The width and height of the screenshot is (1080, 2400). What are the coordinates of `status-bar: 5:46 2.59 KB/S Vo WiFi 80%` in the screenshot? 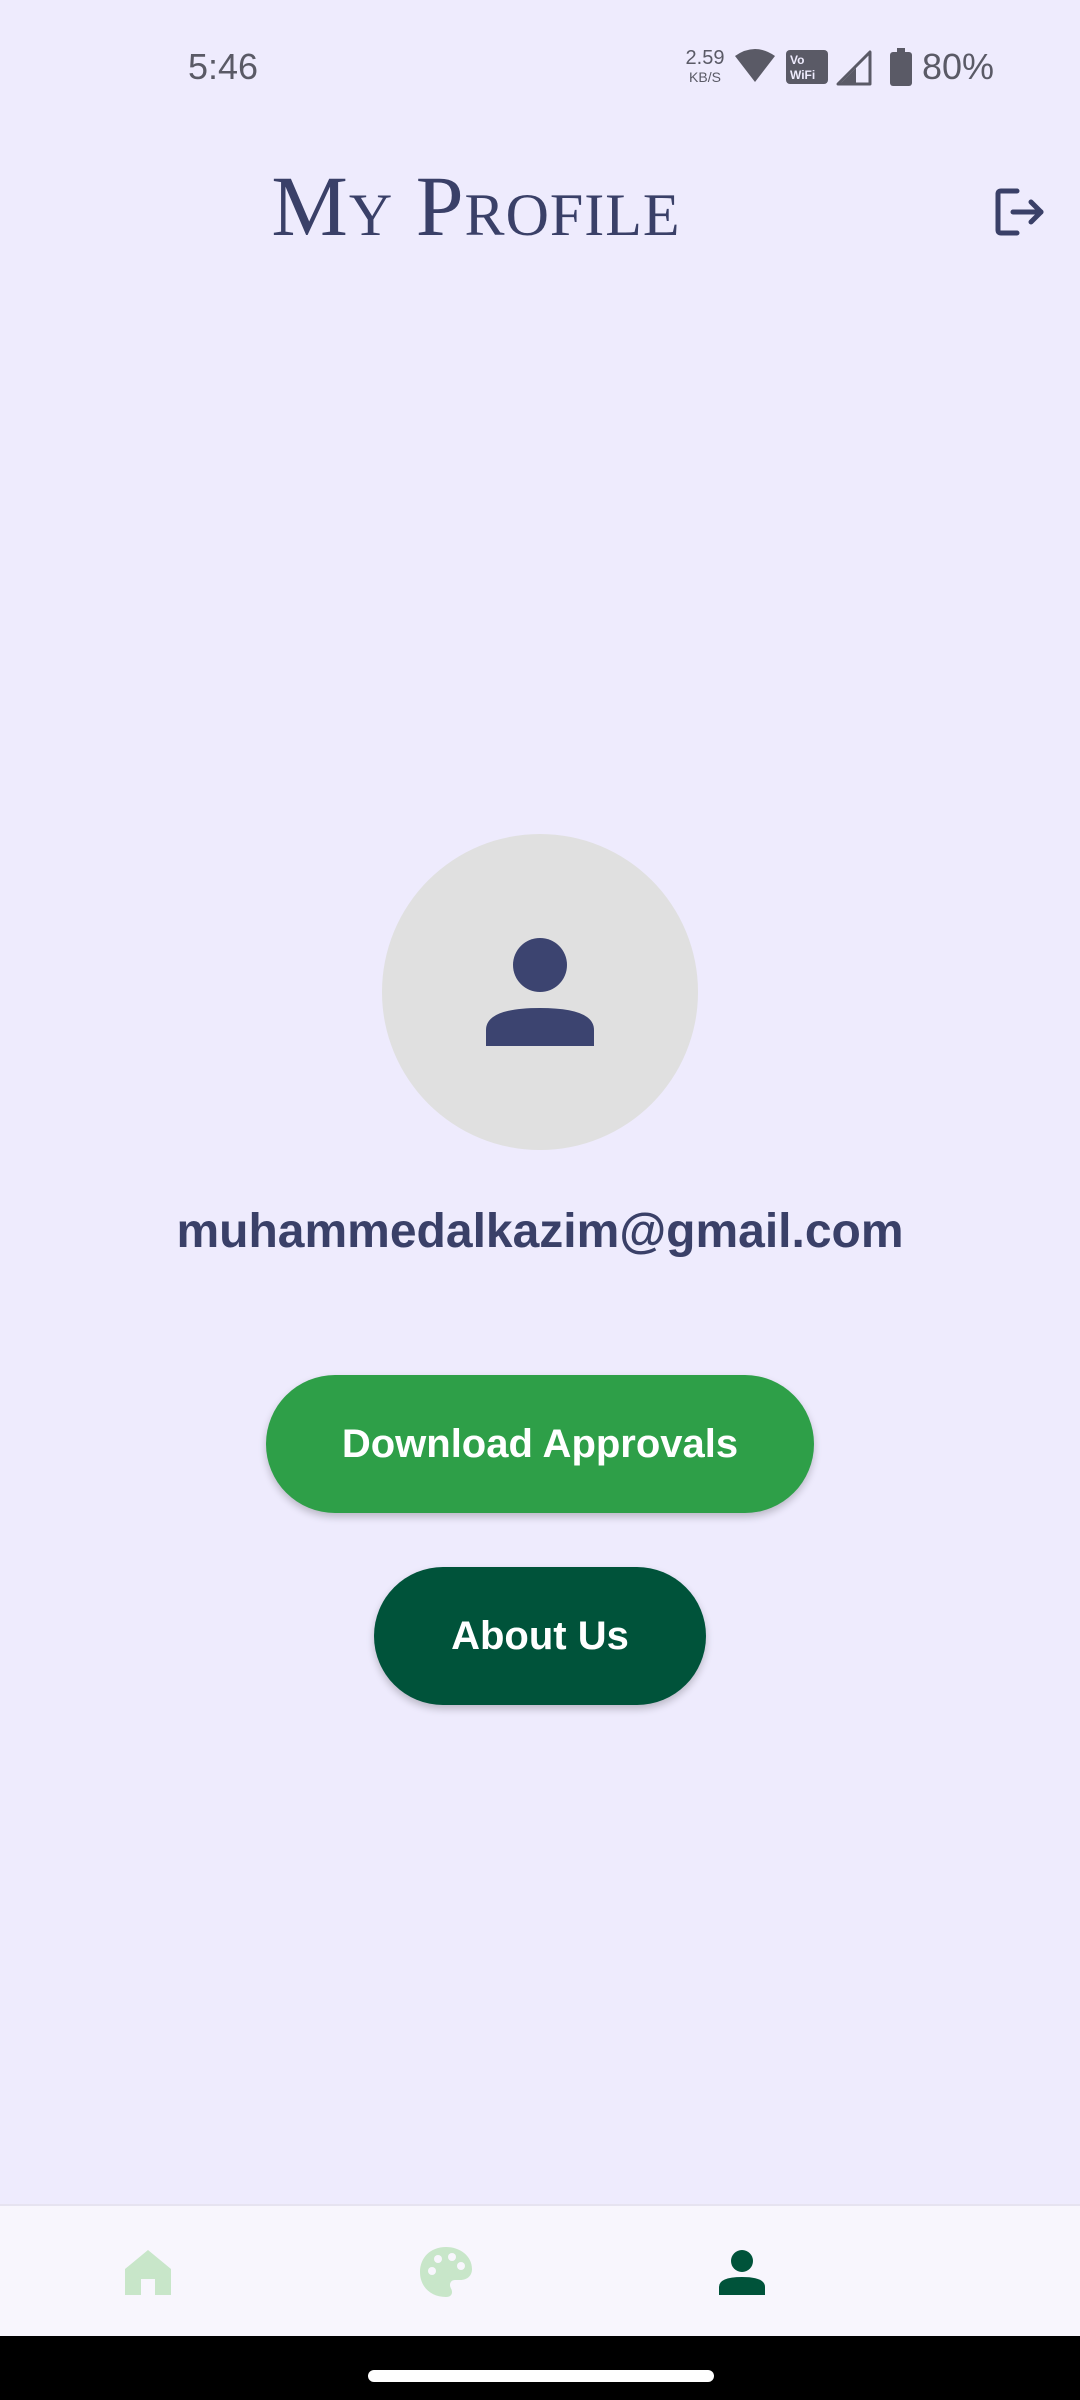 It's located at (540, 67).